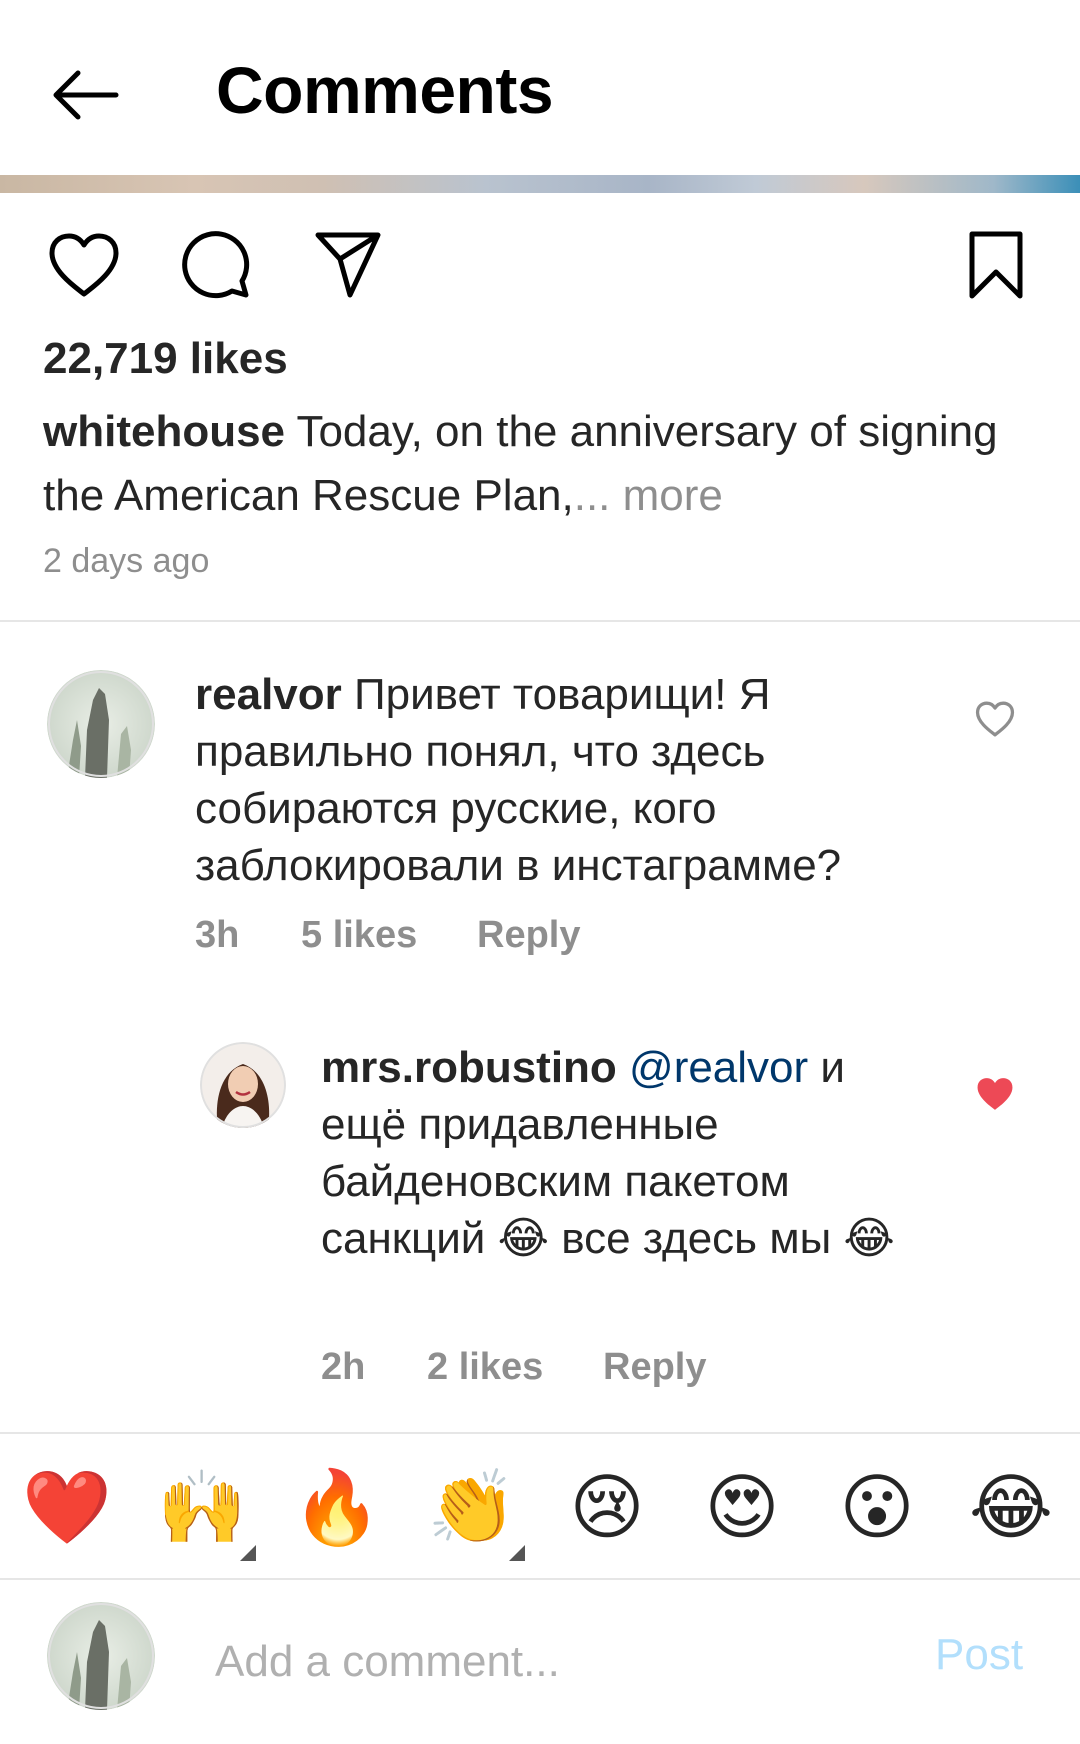 This screenshot has width=1080, height=1744. I want to click on emoji-heart: ❤️, so click(67, 1507).